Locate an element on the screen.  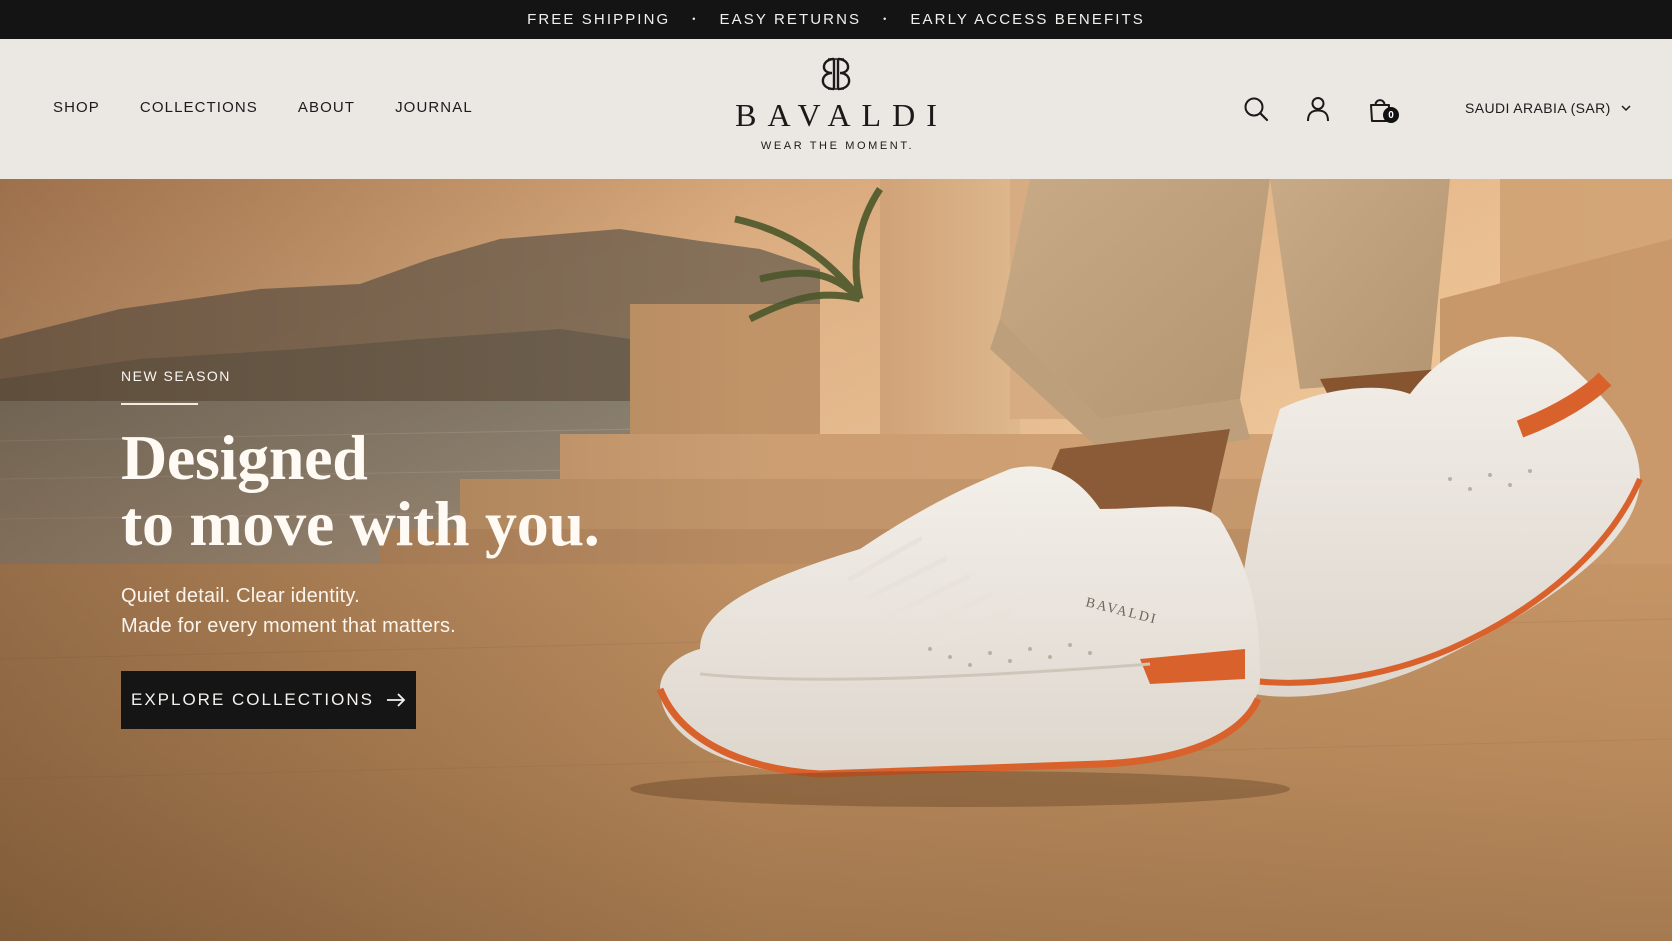
cart-count-badge: 0 is located at coordinates (1391, 115).